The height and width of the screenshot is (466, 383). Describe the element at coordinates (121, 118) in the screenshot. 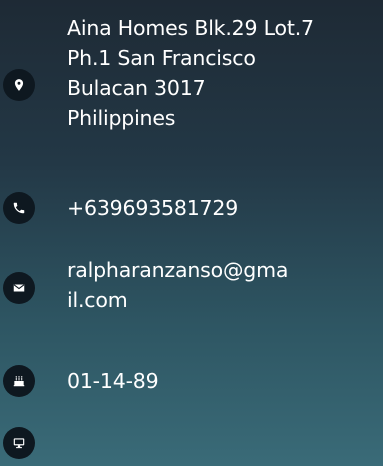

I see `address-line: Philippines` at that location.